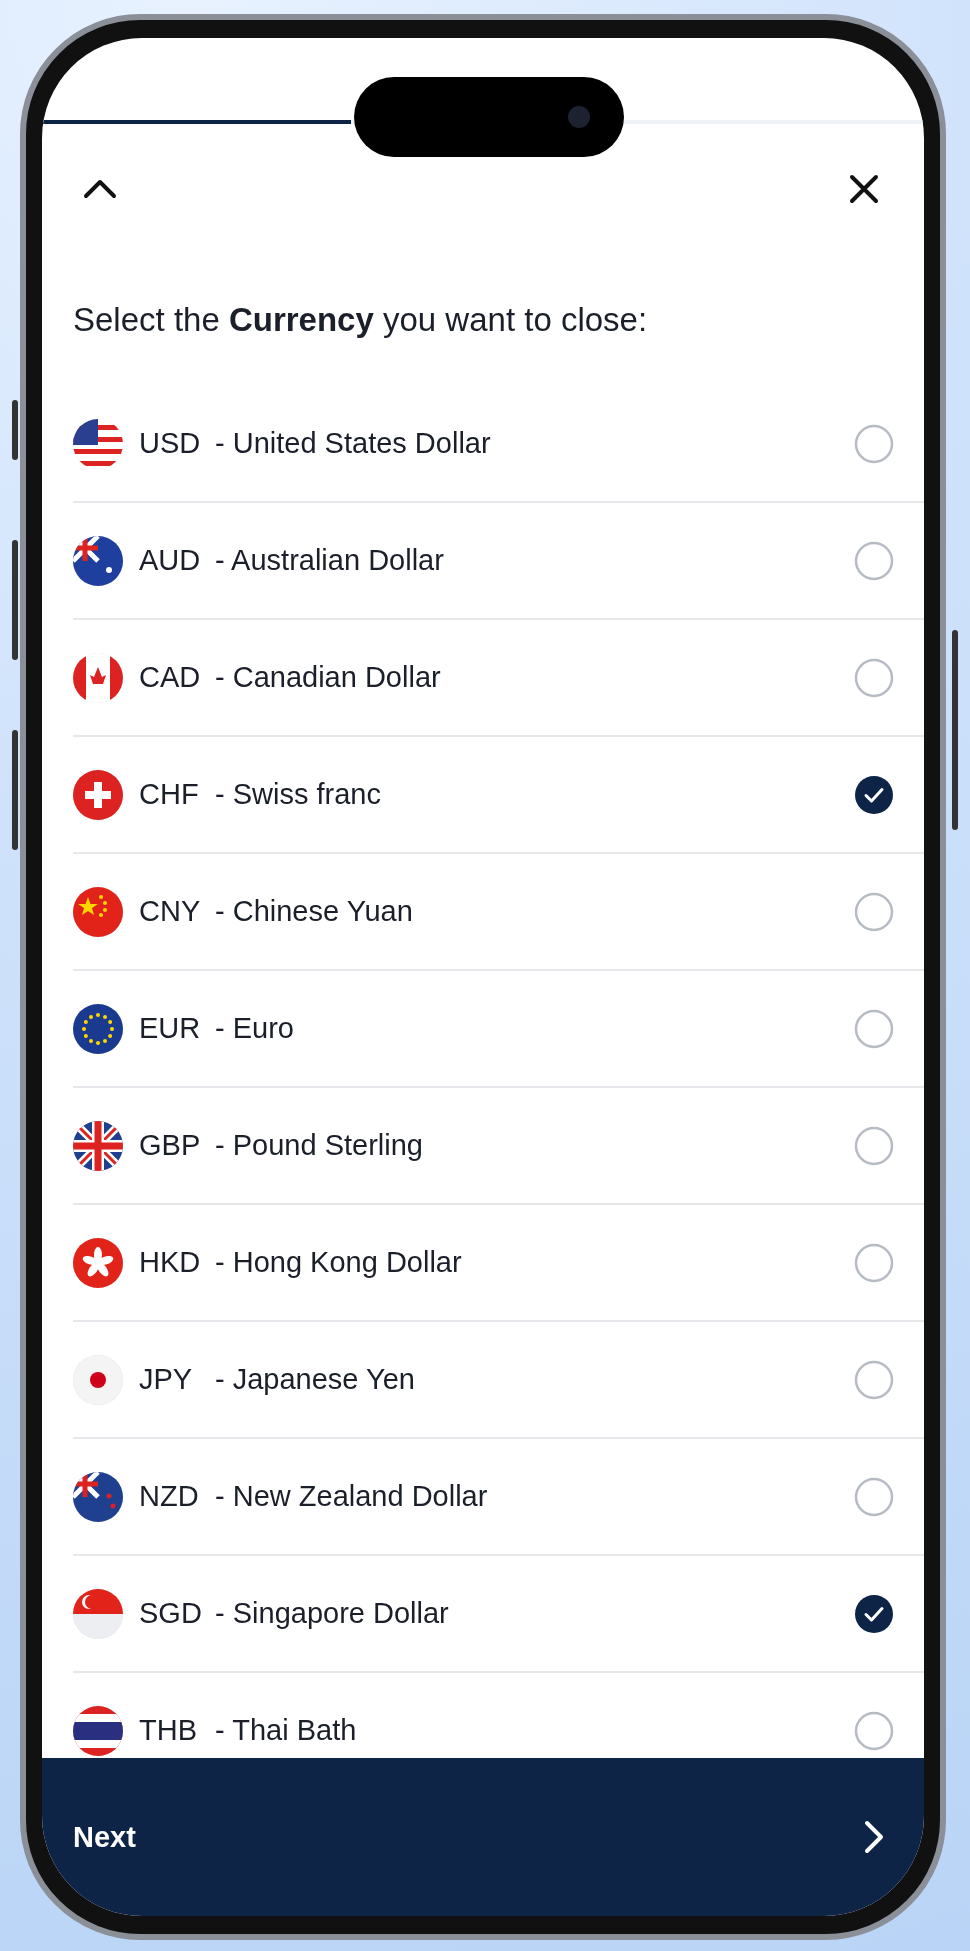 The height and width of the screenshot is (1951, 970). I want to click on currency-code: NZD, so click(169, 1496).